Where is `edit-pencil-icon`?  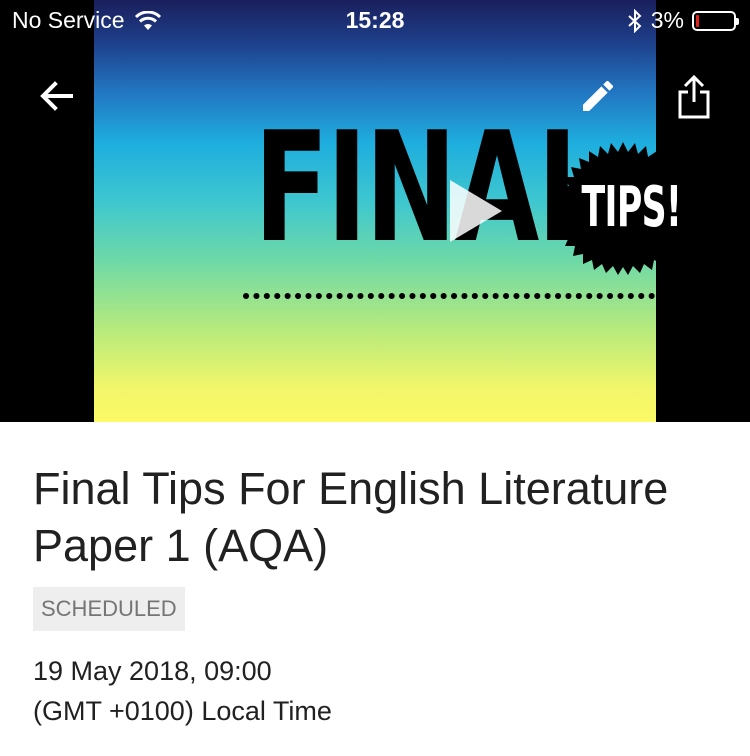
edit-pencil-icon is located at coordinates (598, 95).